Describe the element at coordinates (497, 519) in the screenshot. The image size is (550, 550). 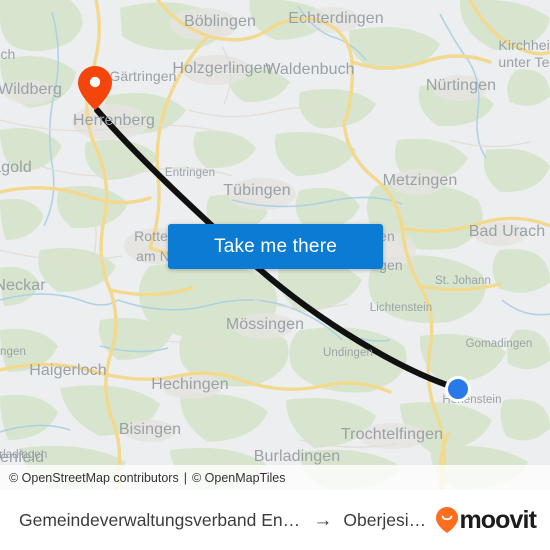
I see `moovit-wordmark: moovit` at that location.